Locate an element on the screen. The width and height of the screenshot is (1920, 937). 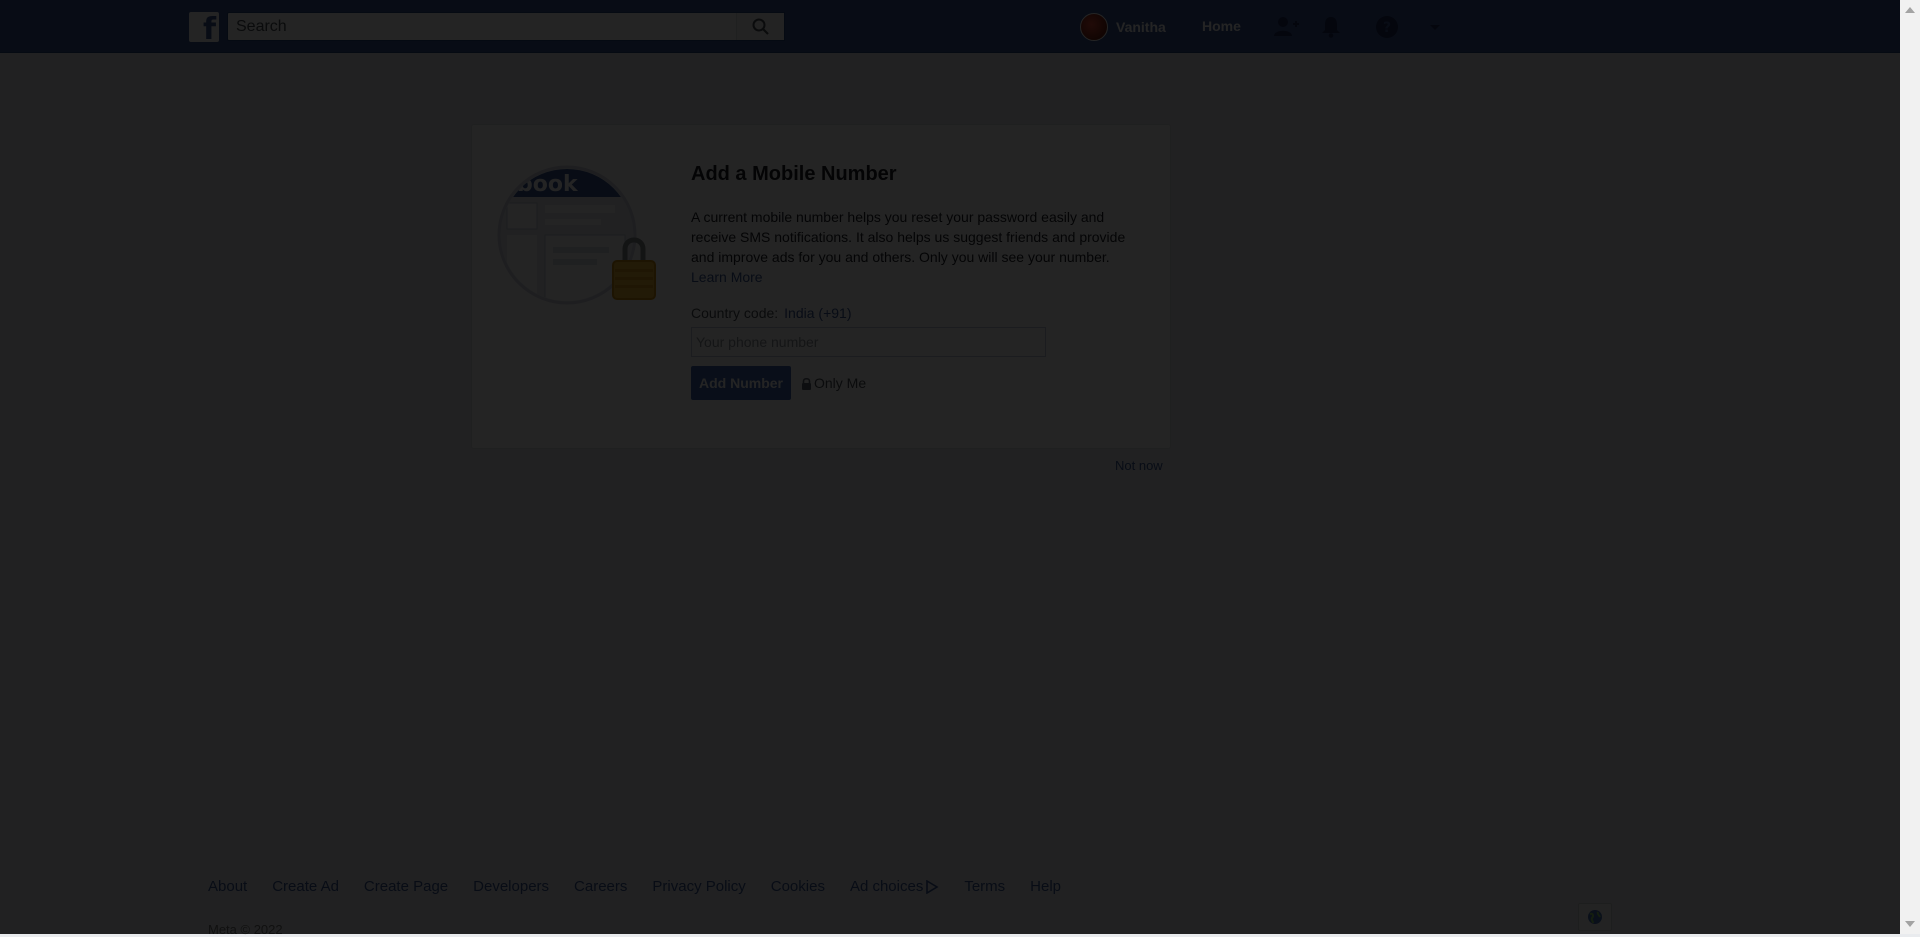
privacy-selector: Only Me is located at coordinates (833, 383).